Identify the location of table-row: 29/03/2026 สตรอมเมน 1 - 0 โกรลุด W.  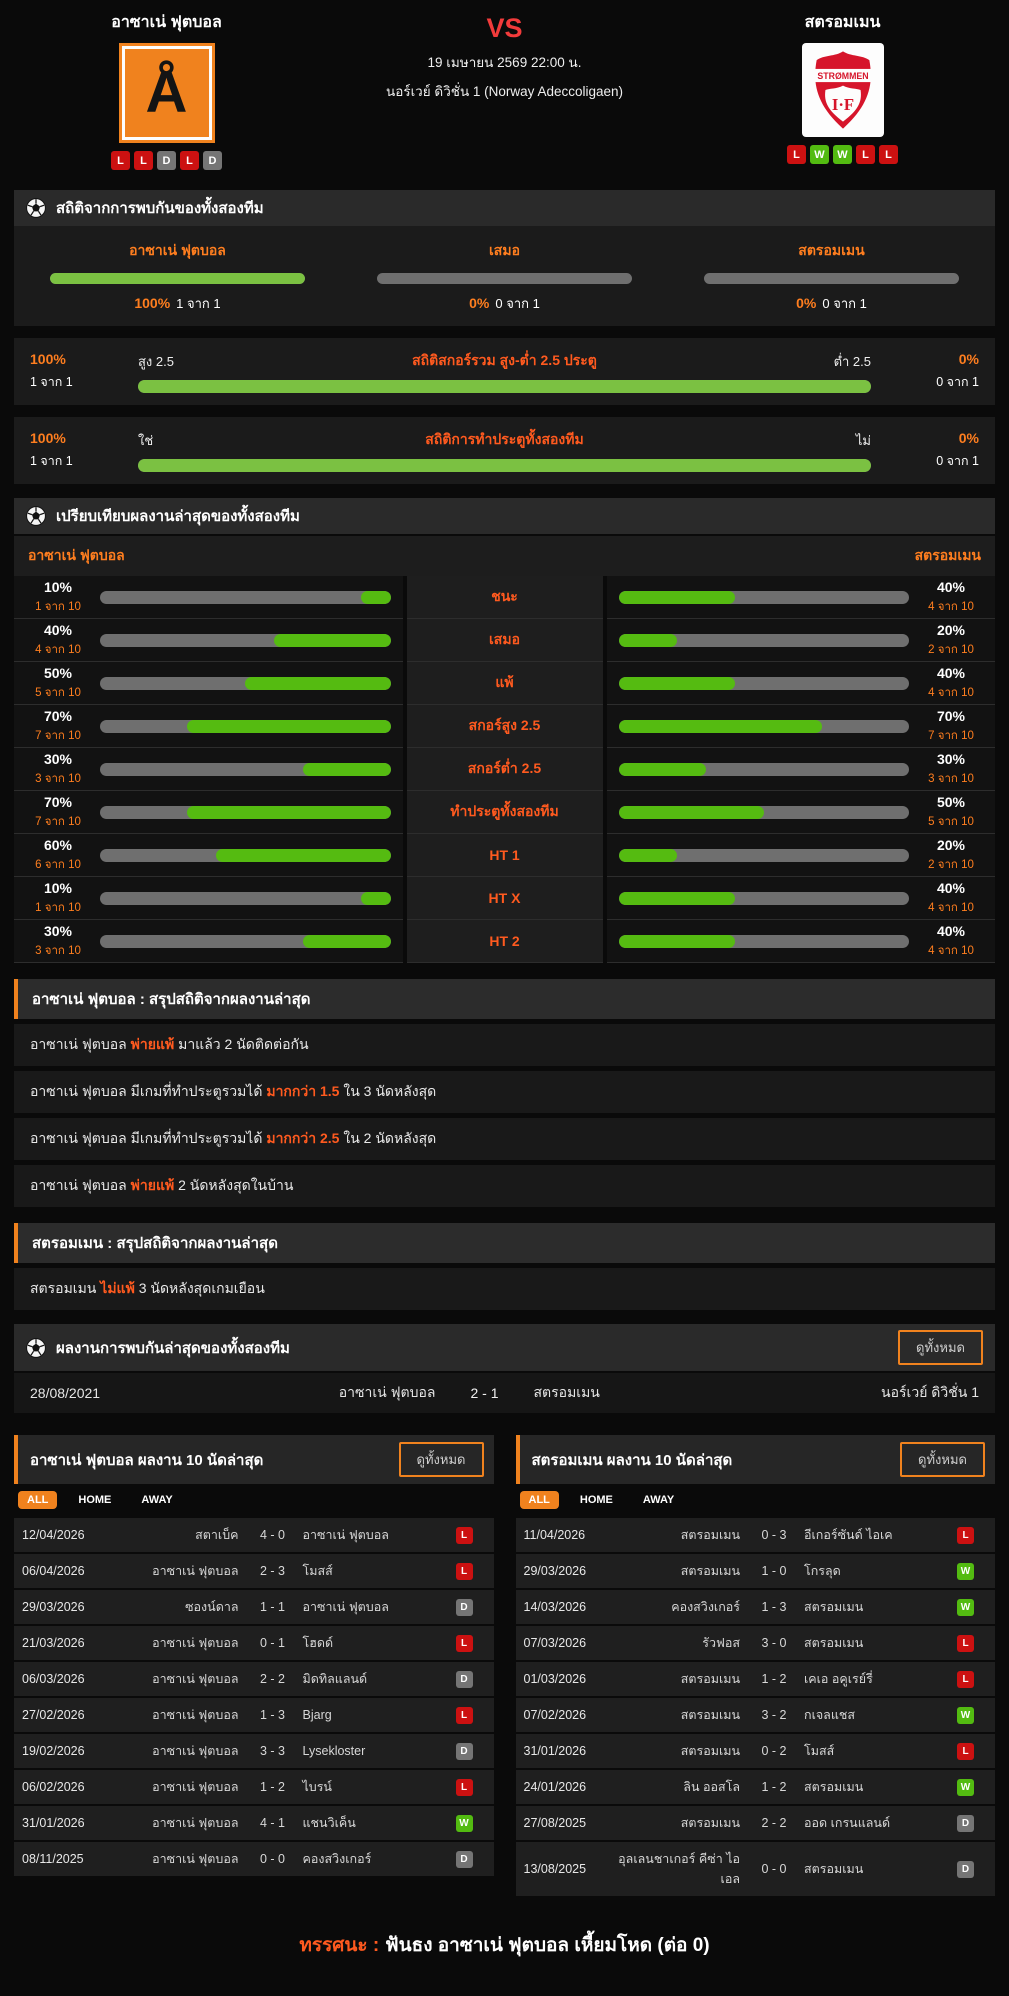
(755, 1571).